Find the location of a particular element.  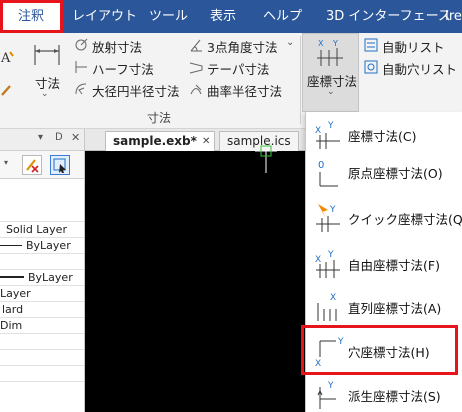

panel-toolbar: ▾ is located at coordinates (42, 165).